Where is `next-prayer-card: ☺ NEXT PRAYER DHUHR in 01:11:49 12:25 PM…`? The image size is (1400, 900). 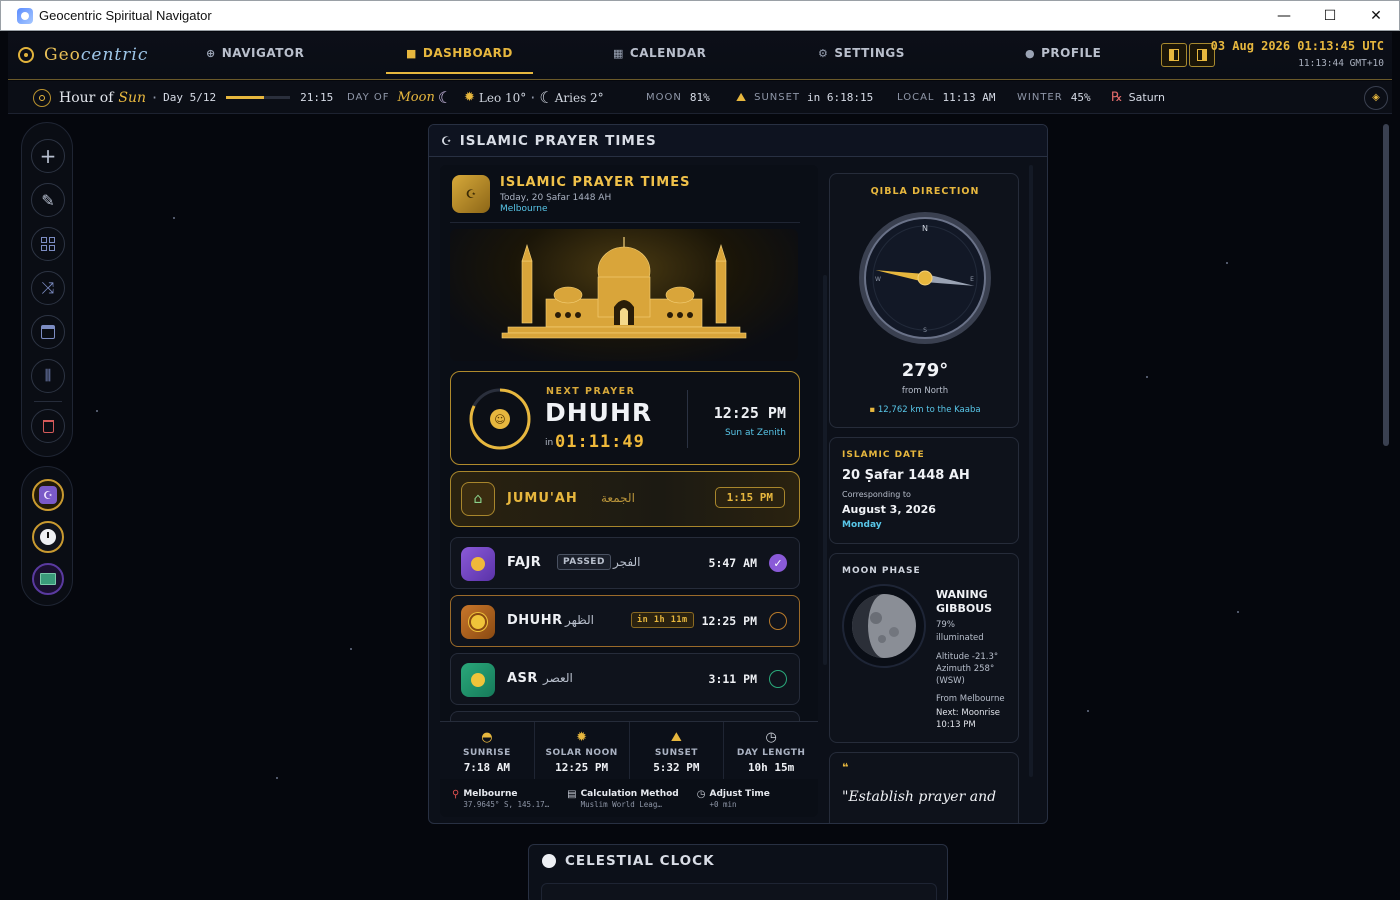 next-prayer-card: ☺ NEXT PRAYER DHUHR in 01:11:49 12:25 PM… is located at coordinates (625, 418).